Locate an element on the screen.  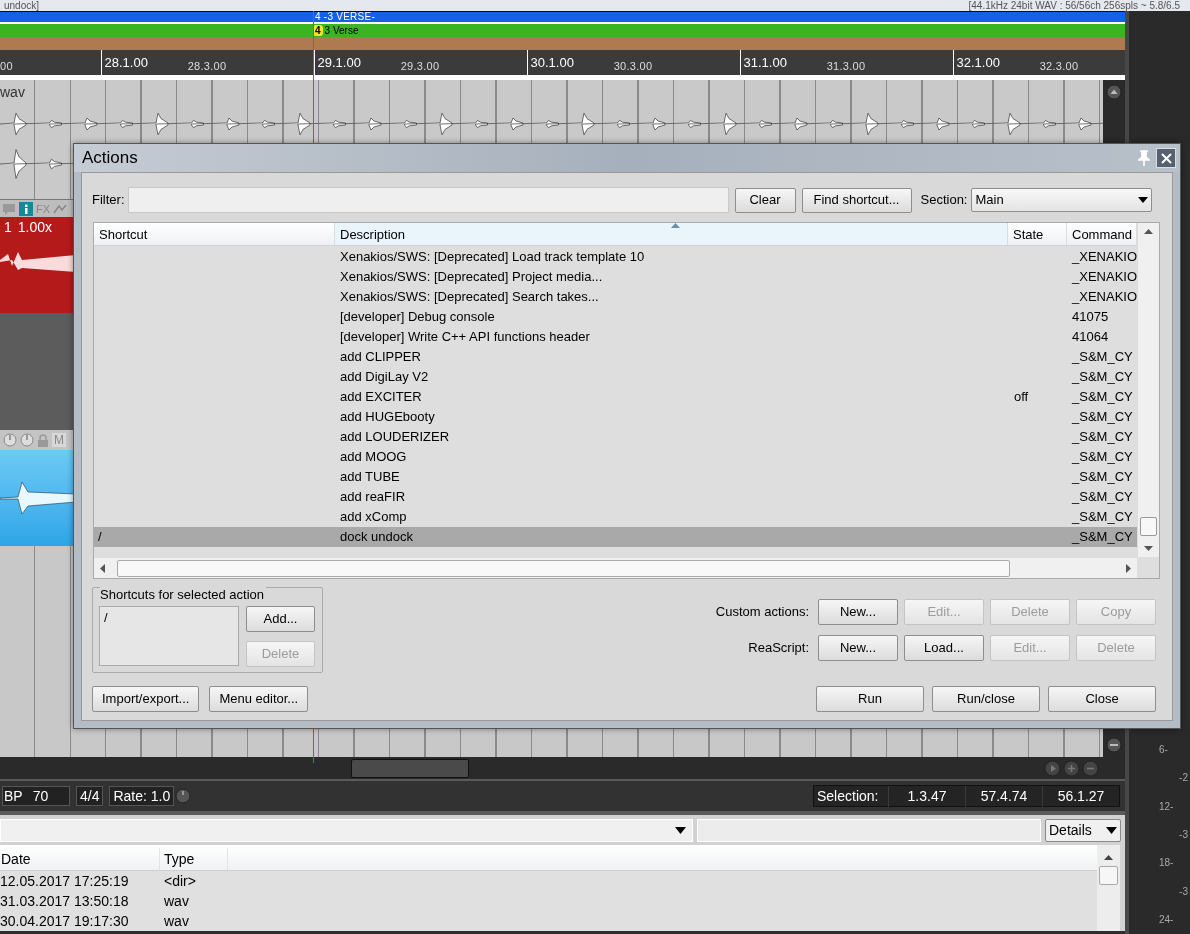
meter-scale-label: -3 is located at coordinates (1183, 835).